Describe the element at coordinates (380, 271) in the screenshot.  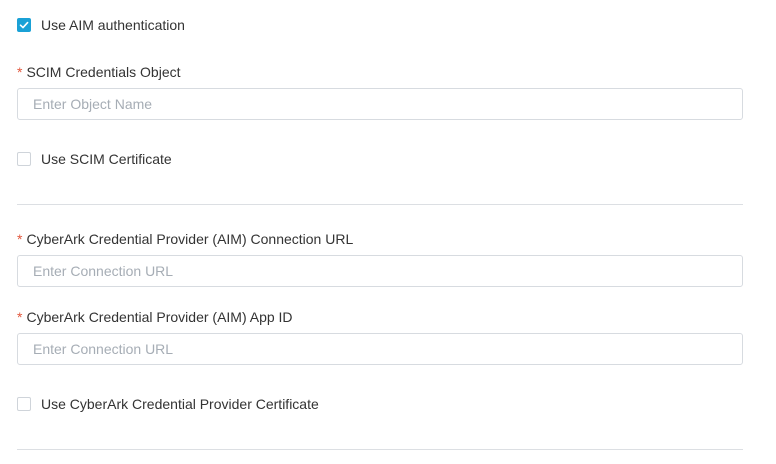
I see `aim-connection-url-input` at that location.